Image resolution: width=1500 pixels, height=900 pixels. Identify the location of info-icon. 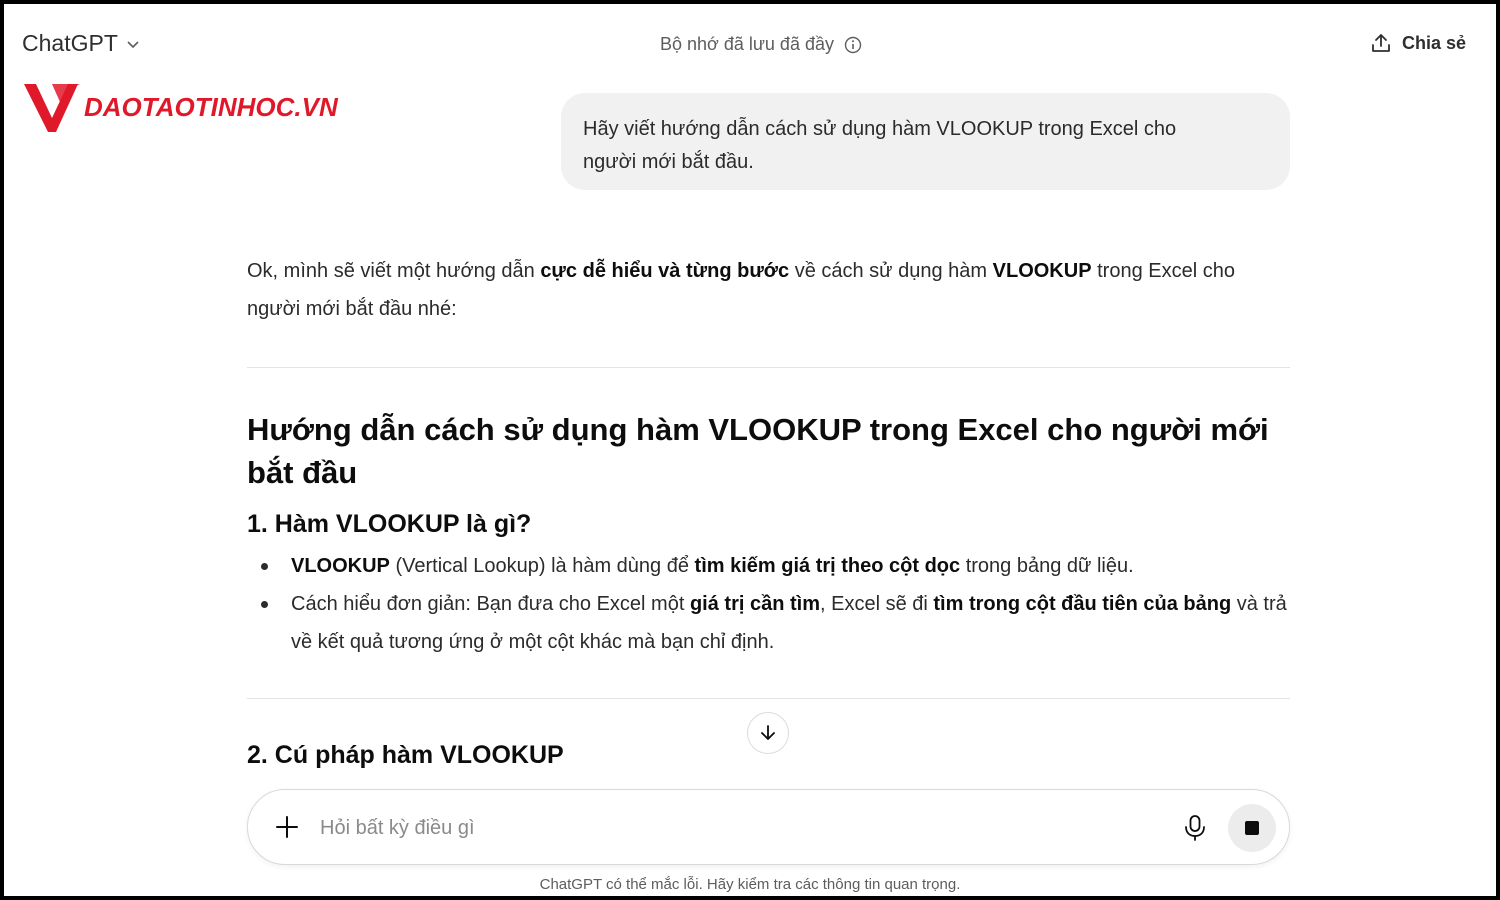
(853, 45).